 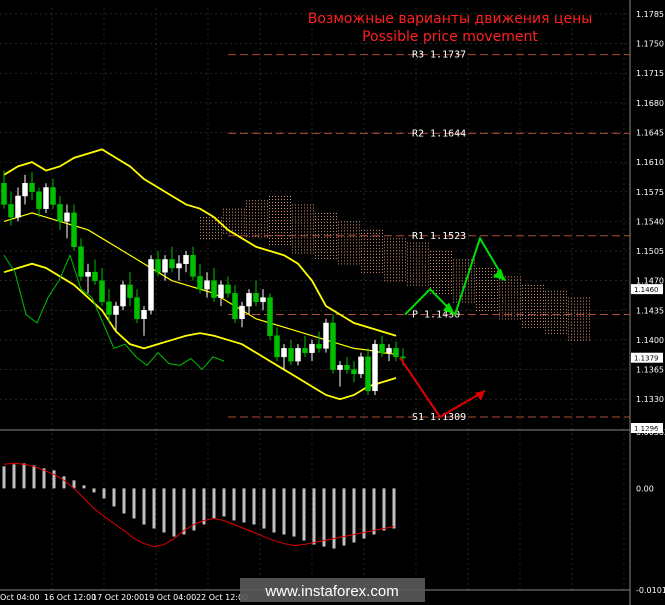 I want to click on watermark-link: www.instaforex.com, so click(x=331, y=591).